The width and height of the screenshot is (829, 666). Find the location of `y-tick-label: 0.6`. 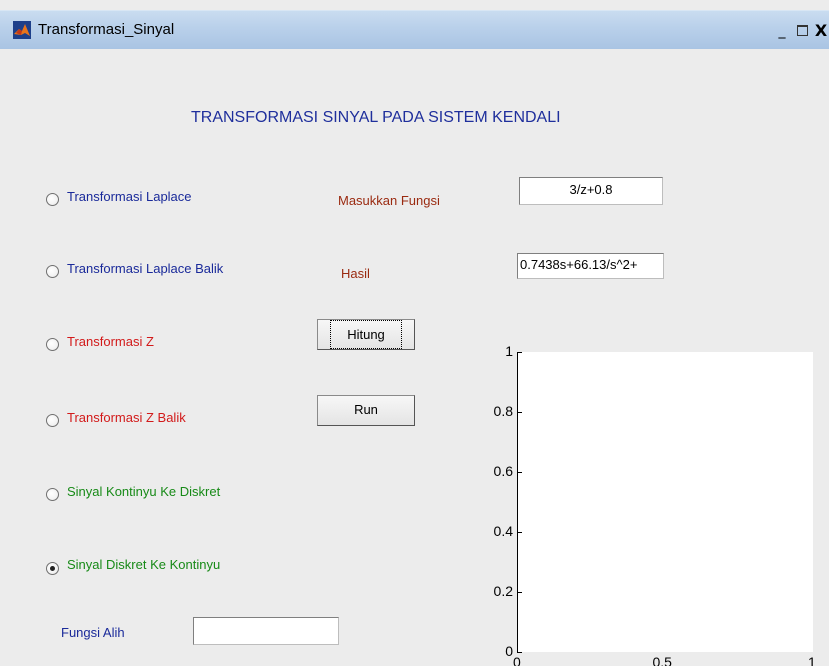

y-tick-label: 0.6 is located at coordinates (503, 471).